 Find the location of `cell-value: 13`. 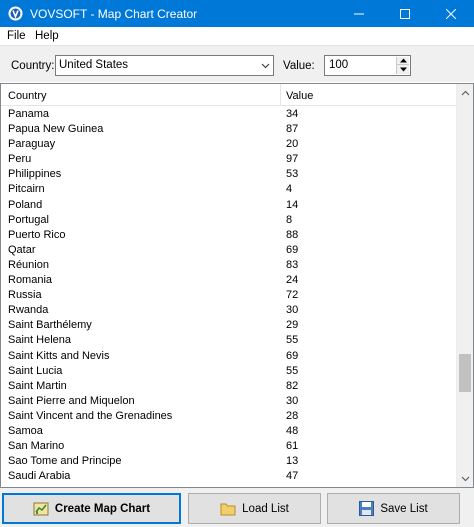

cell-value: 13 is located at coordinates (292, 461).